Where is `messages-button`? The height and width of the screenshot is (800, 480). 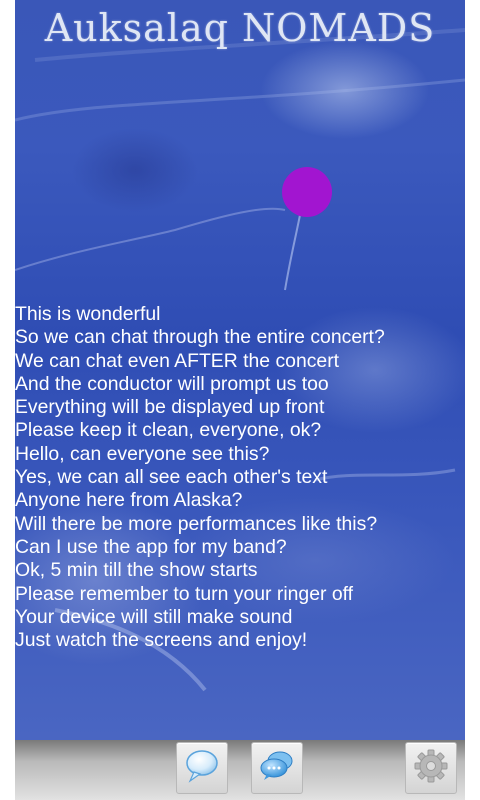
messages-button is located at coordinates (277, 768).